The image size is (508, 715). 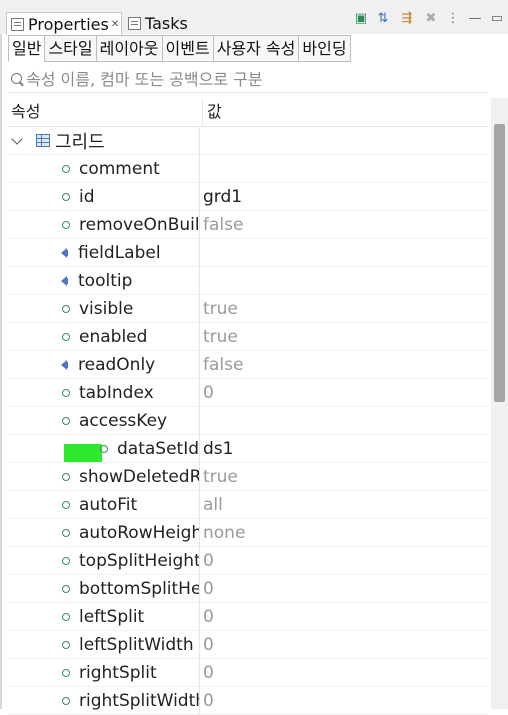 I want to click on property-name: leftSplitWidth, so click(x=136, y=644).